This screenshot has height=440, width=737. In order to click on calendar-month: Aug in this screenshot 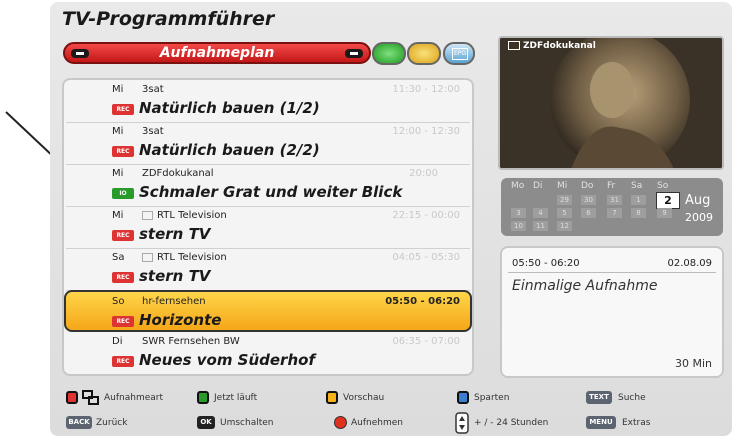, I will do `click(698, 200)`.